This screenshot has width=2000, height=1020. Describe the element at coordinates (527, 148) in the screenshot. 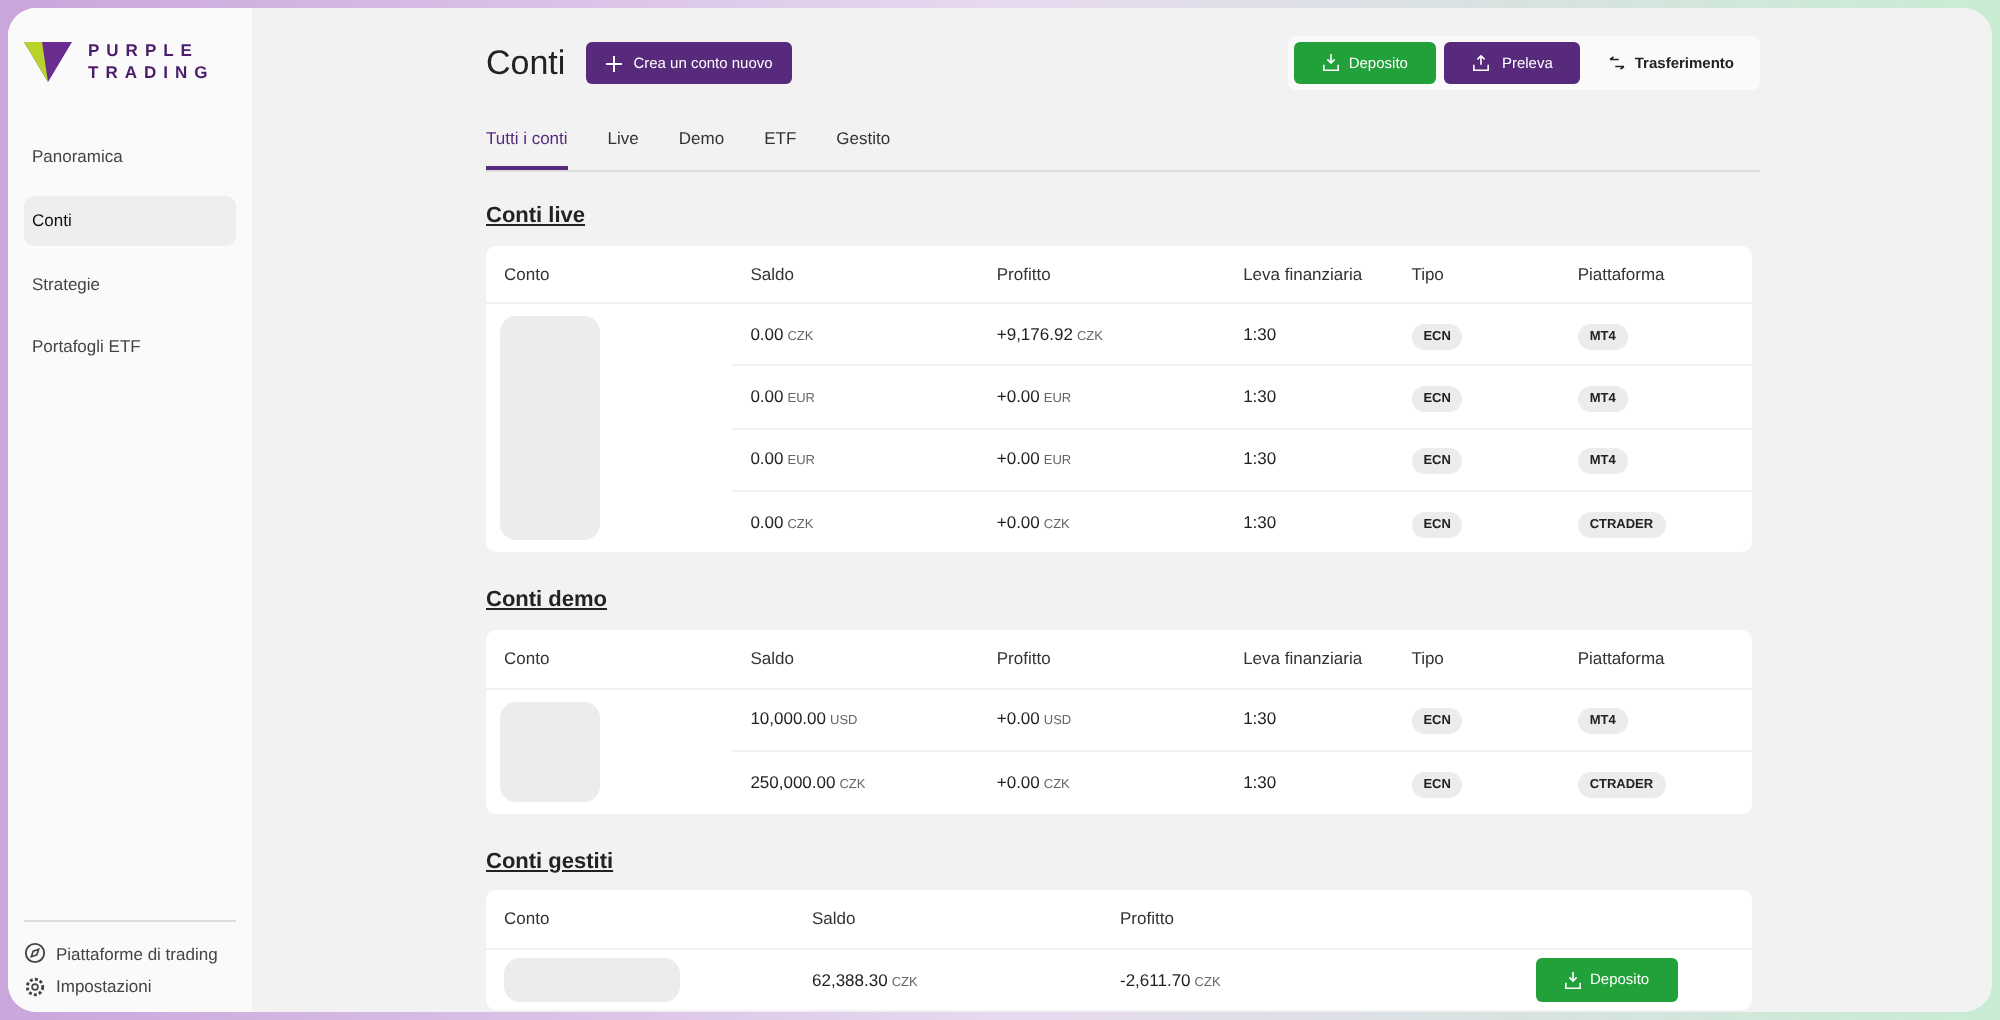

I see `tab: Tutti i conti` at that location.